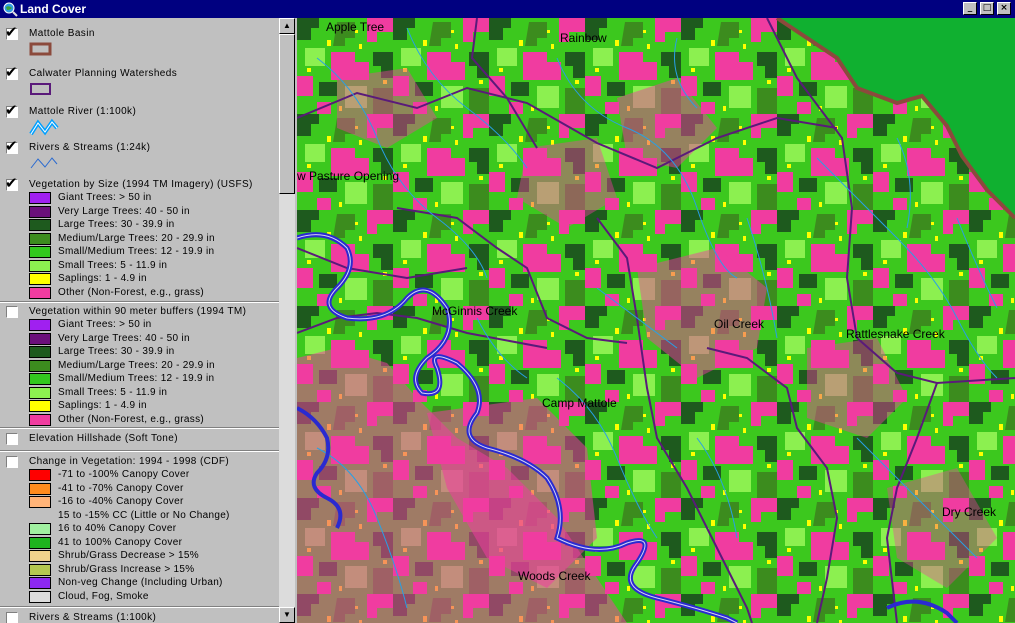  I want to click on legend-class-label: 41 to 100% Canopy Cover, so click(120, 542).